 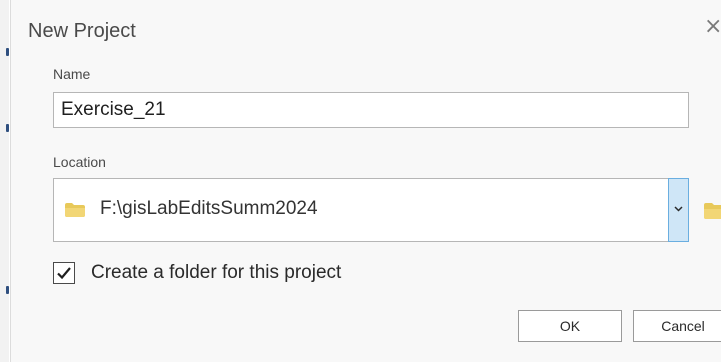 What do you see at coordinates (4, 181) in the screenshot?
I see `background-window-edge` at bounding box center [4, 181].